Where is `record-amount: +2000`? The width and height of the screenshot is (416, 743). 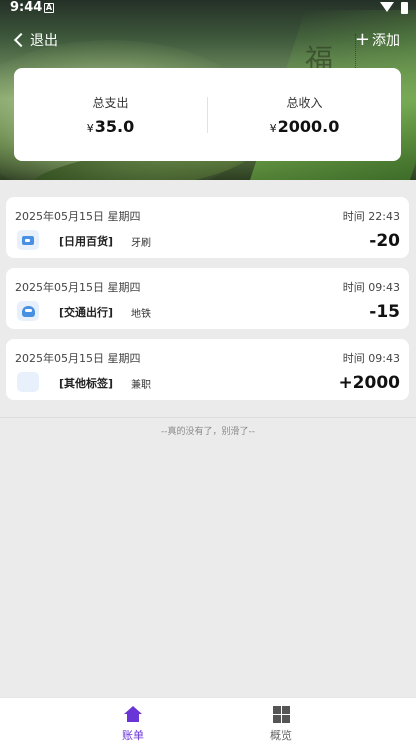
record-amount: +2000 is located at coordinates (369, 383).